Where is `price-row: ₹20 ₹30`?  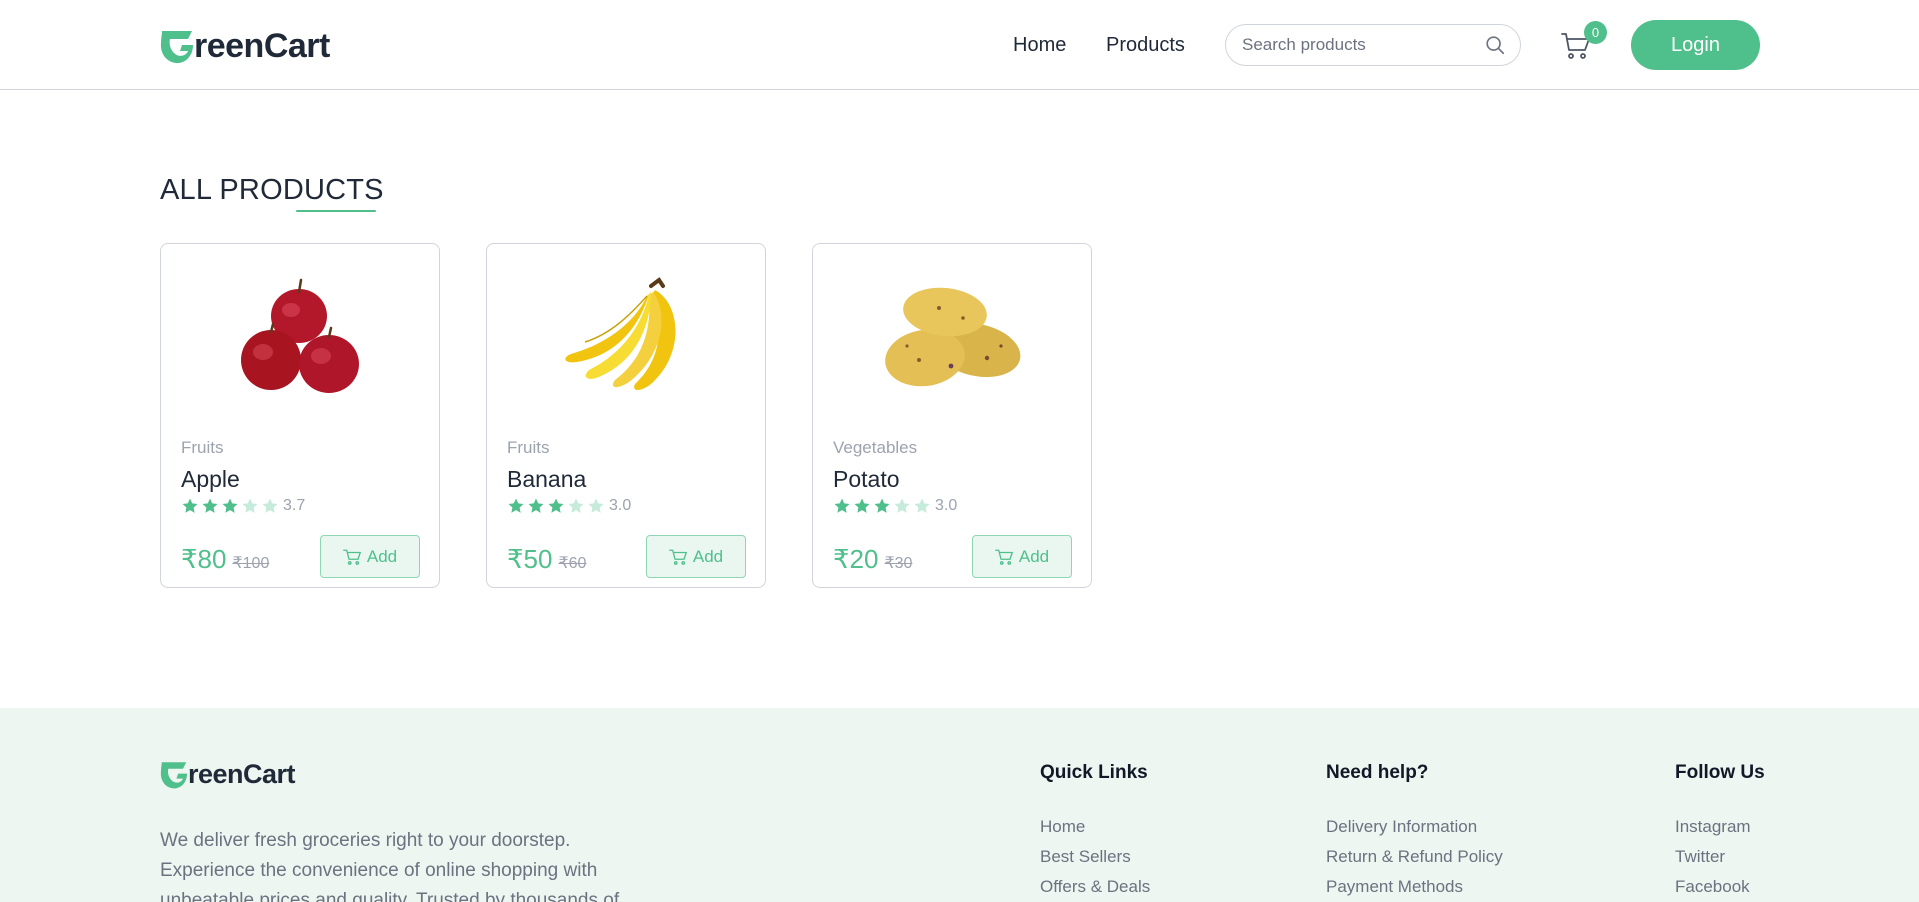 price-row: ₹20 ₹30 is located at coordinates (872, 559).